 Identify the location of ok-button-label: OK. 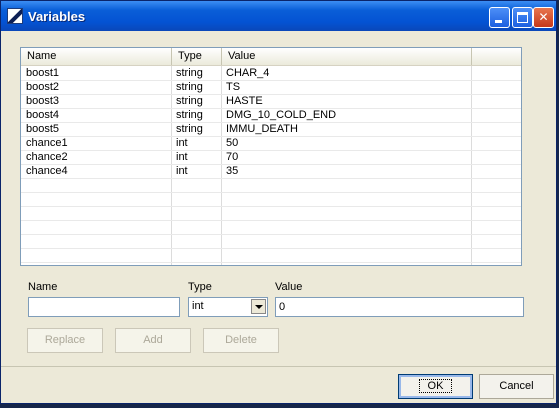
(435, 386).